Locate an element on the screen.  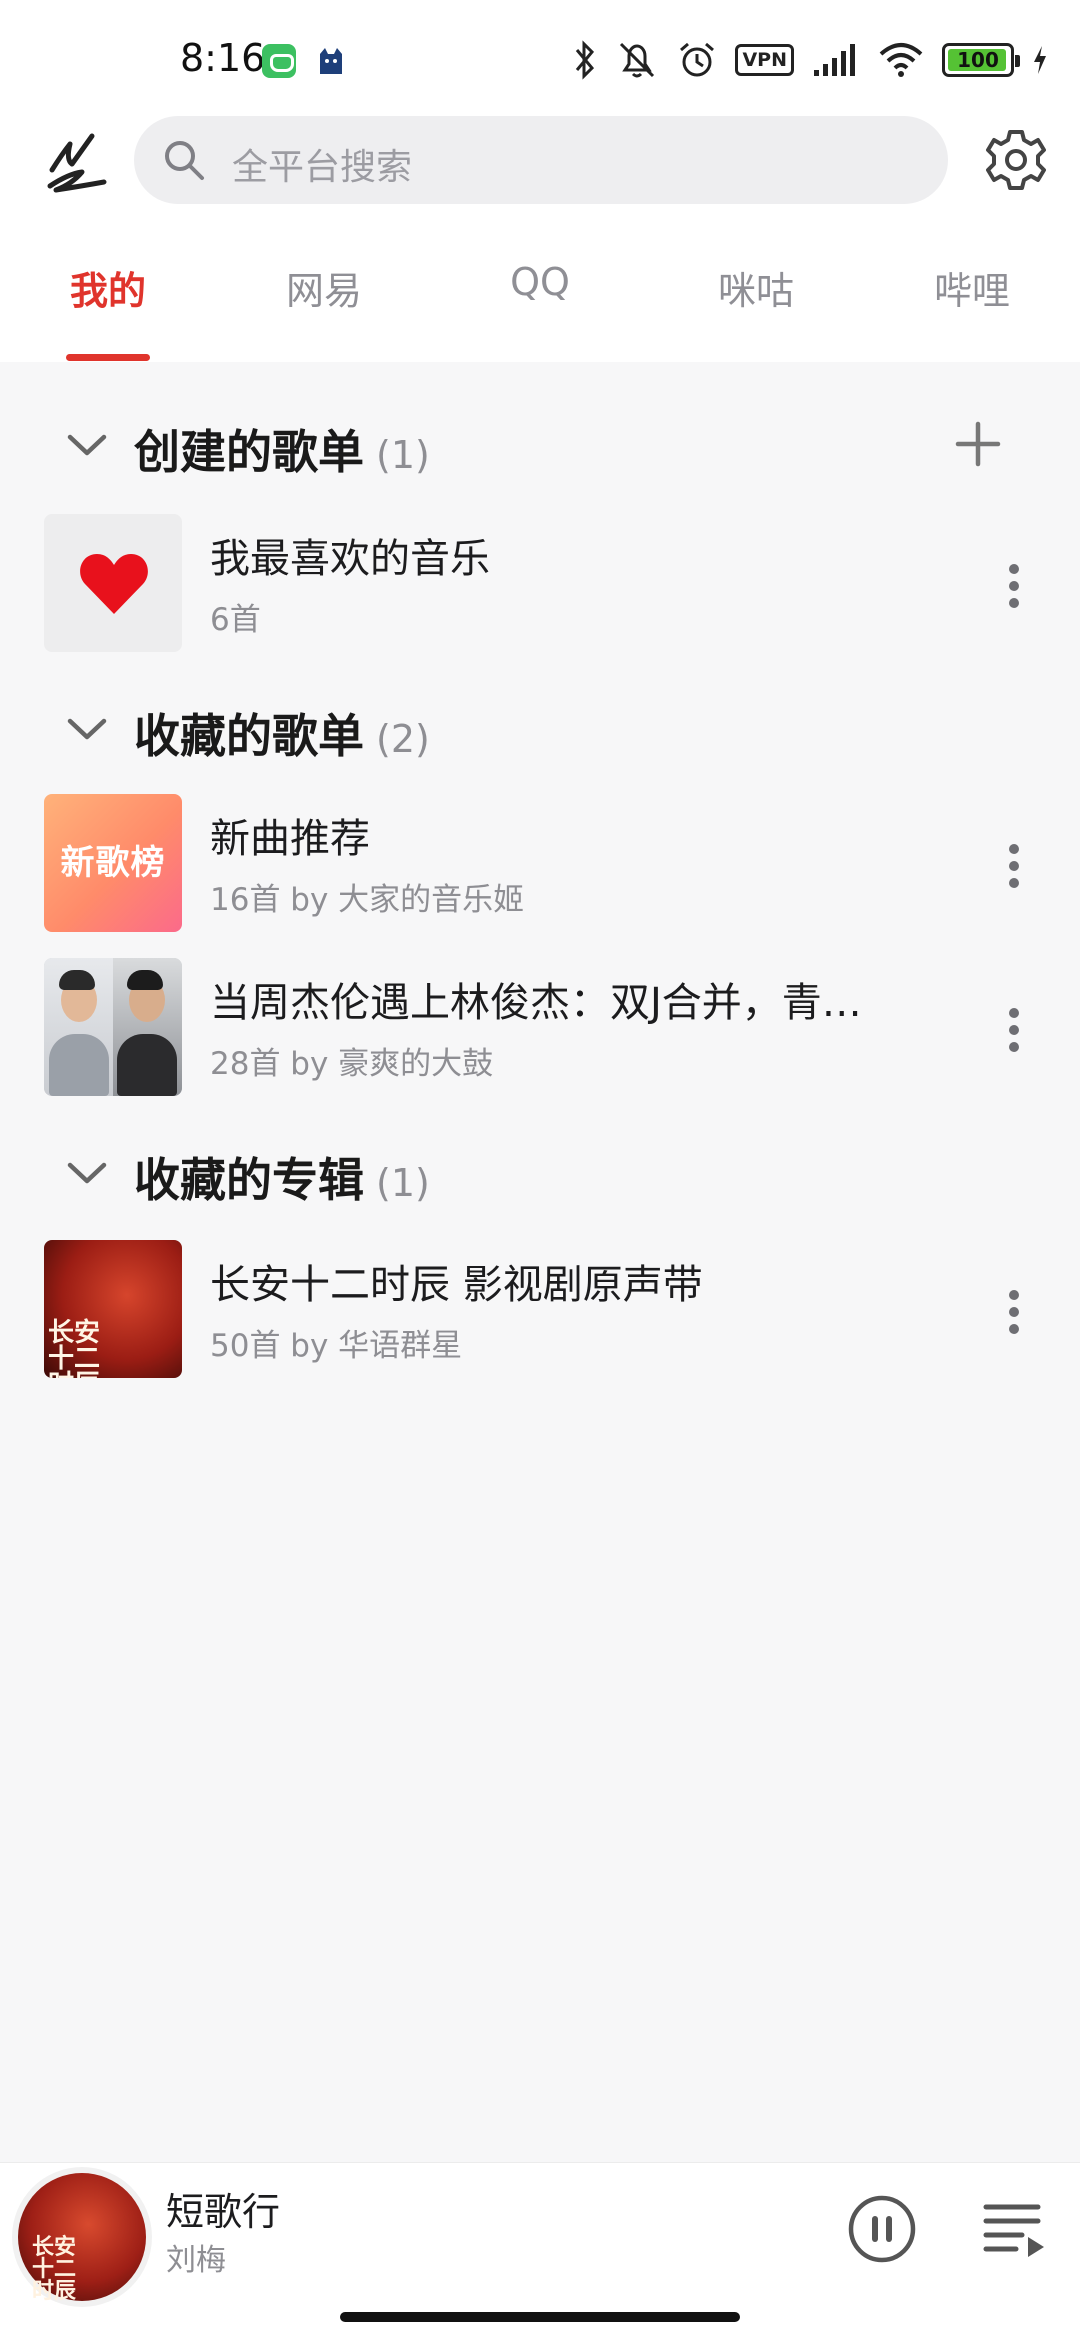
search-icon is located at coordinates (184, 160).